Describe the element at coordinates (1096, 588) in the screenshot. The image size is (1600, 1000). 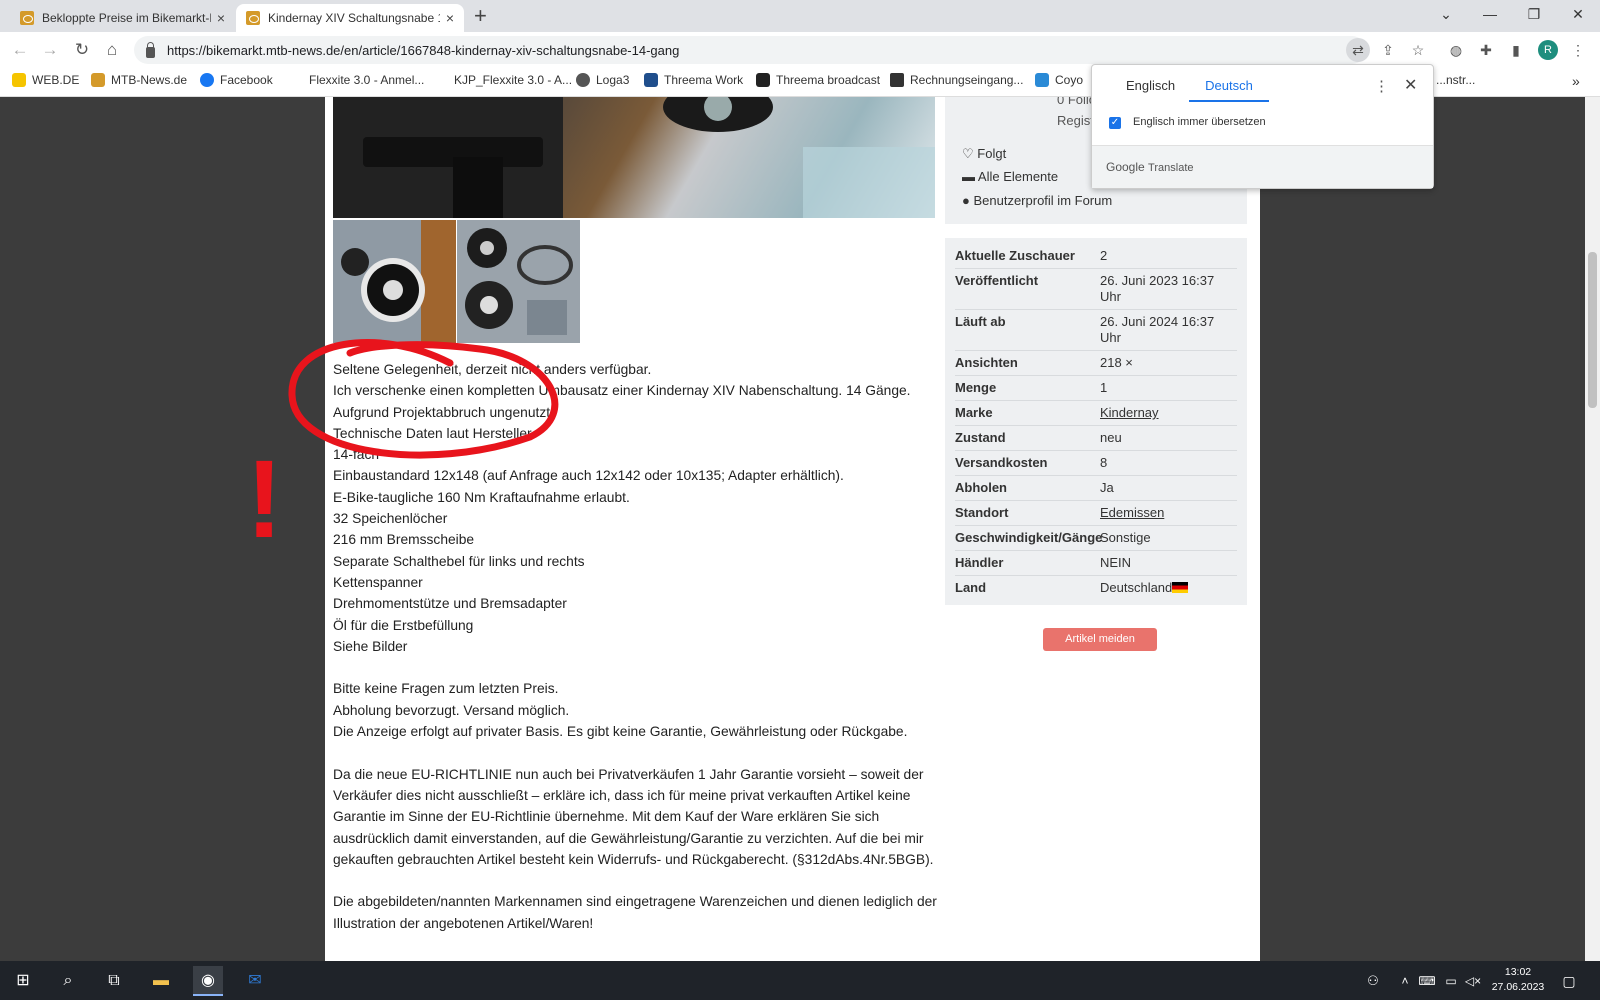
I see `info-row: Land Deutschland` at that location.